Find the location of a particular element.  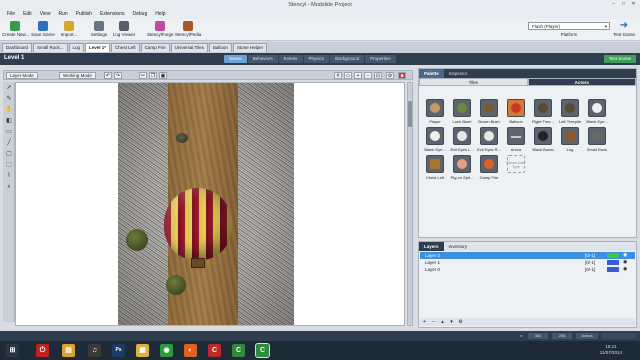

tab-chest-left: Chest Left is located at coordinates (125, 47).